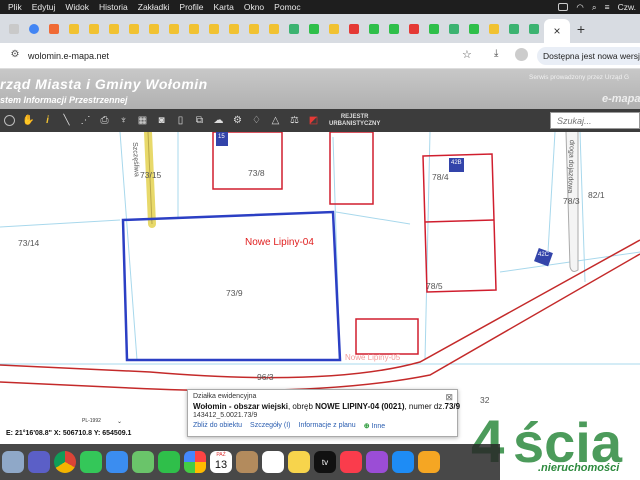 Image resolution: width=640 pixels, height=480 pixels. Describe the element at coordinates (595, 120) in the screenshot. I see `search-input` at that location.